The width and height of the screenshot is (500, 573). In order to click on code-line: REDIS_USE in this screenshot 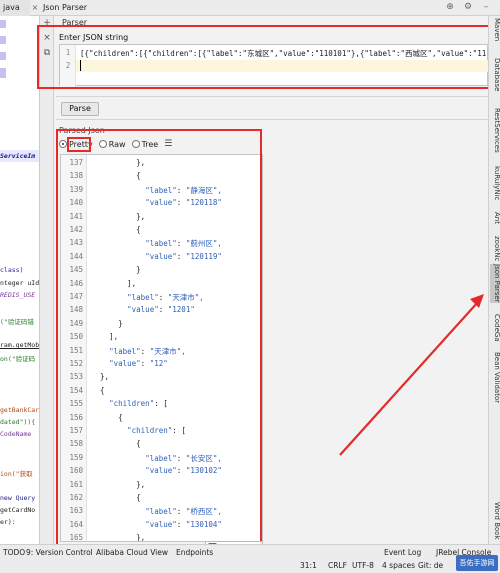, I will do `click(18, 295)`.